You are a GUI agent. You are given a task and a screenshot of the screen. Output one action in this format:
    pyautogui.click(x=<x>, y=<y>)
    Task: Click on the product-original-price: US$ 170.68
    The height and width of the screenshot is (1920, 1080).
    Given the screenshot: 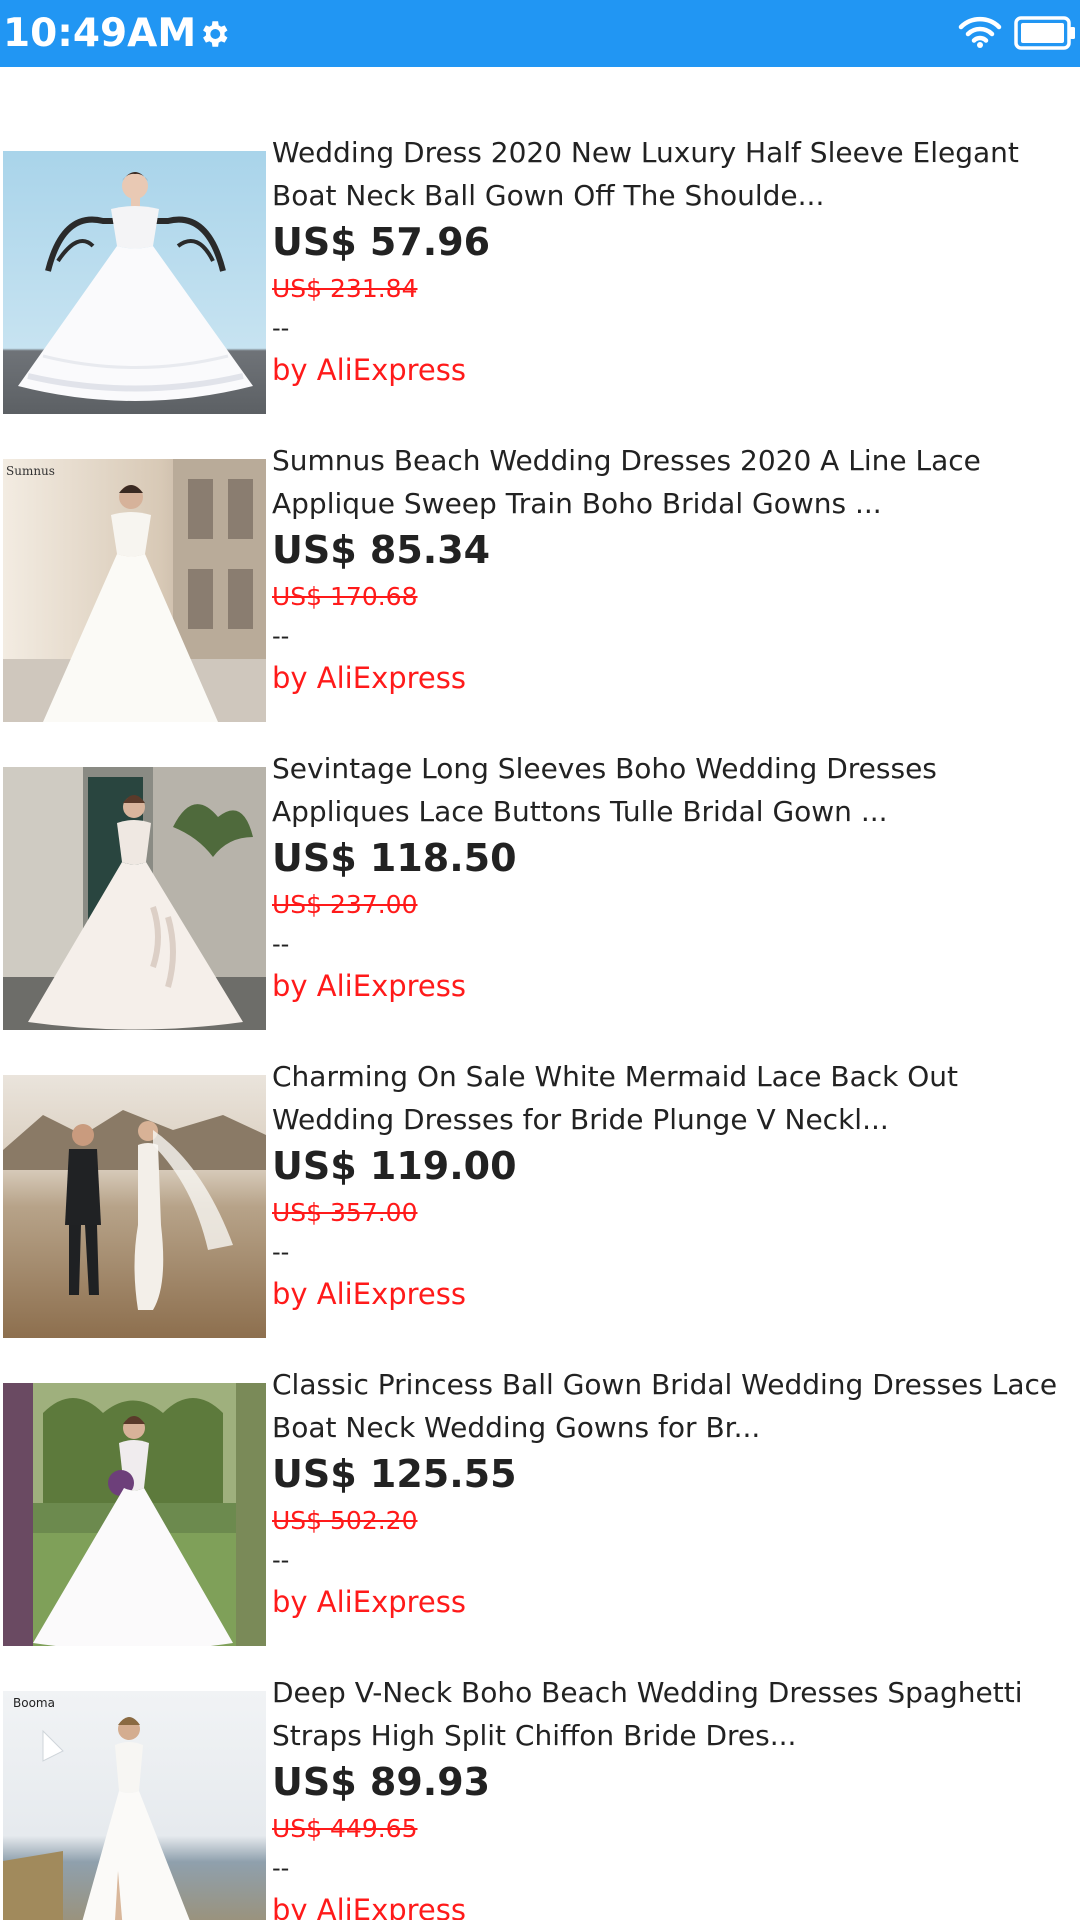 What is the action you would take?
    pyautogui.click(x=345, y=596)
    